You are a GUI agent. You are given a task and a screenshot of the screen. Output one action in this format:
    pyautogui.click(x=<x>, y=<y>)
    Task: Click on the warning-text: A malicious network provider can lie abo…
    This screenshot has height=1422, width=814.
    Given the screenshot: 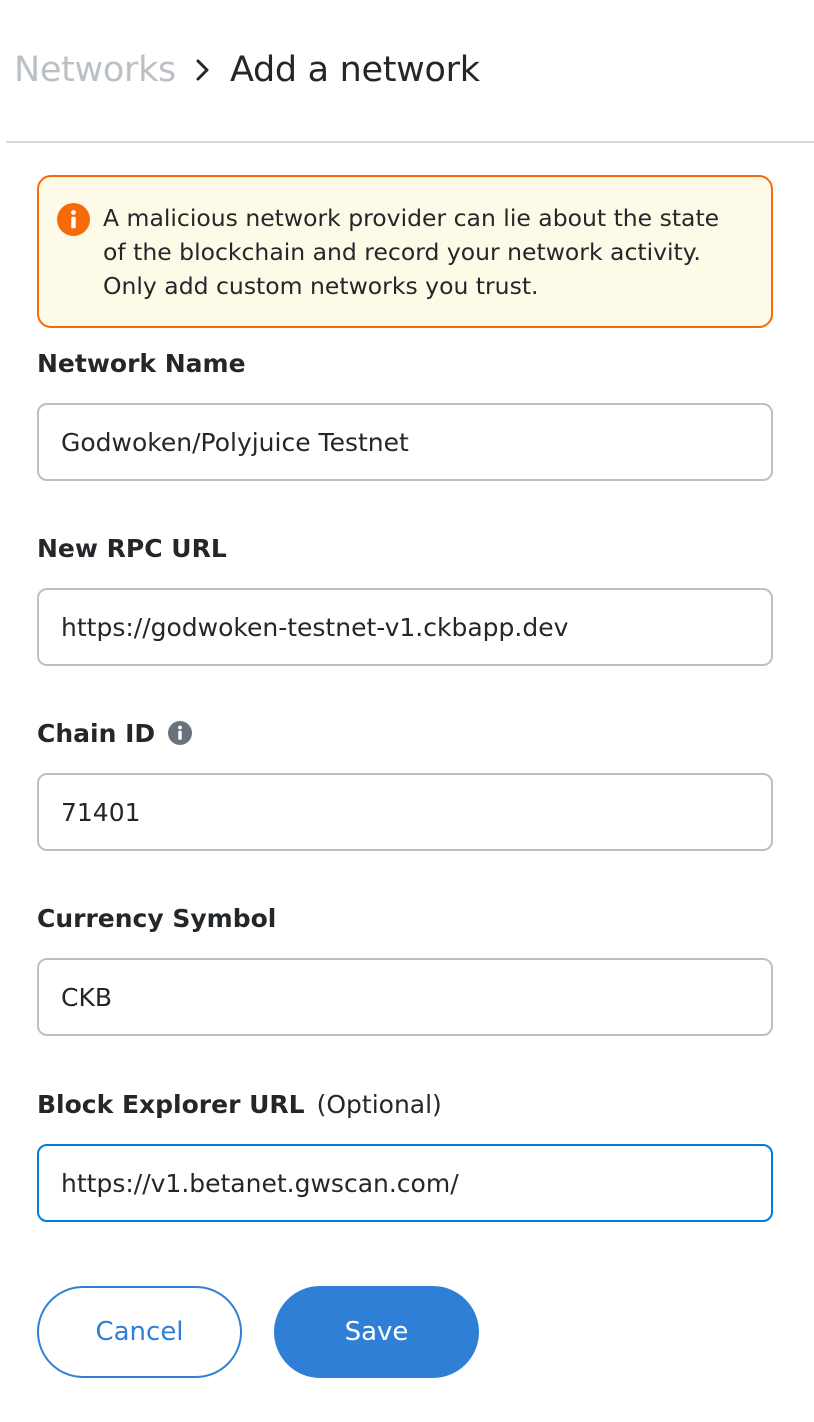 What is the action you would take?
    pyautogui.click(x=411, y=252)
    